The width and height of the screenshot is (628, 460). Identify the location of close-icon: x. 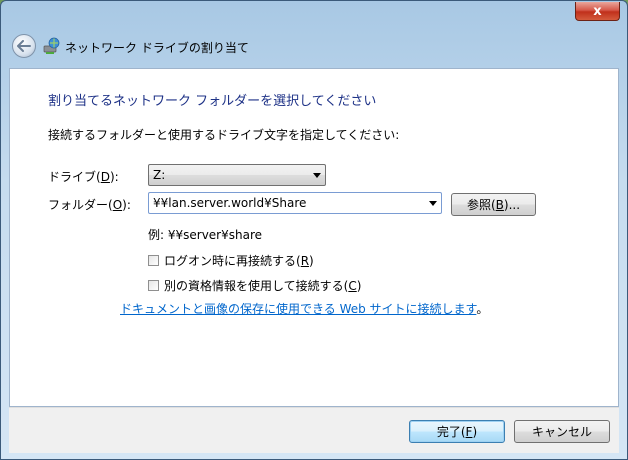
(597, 11).